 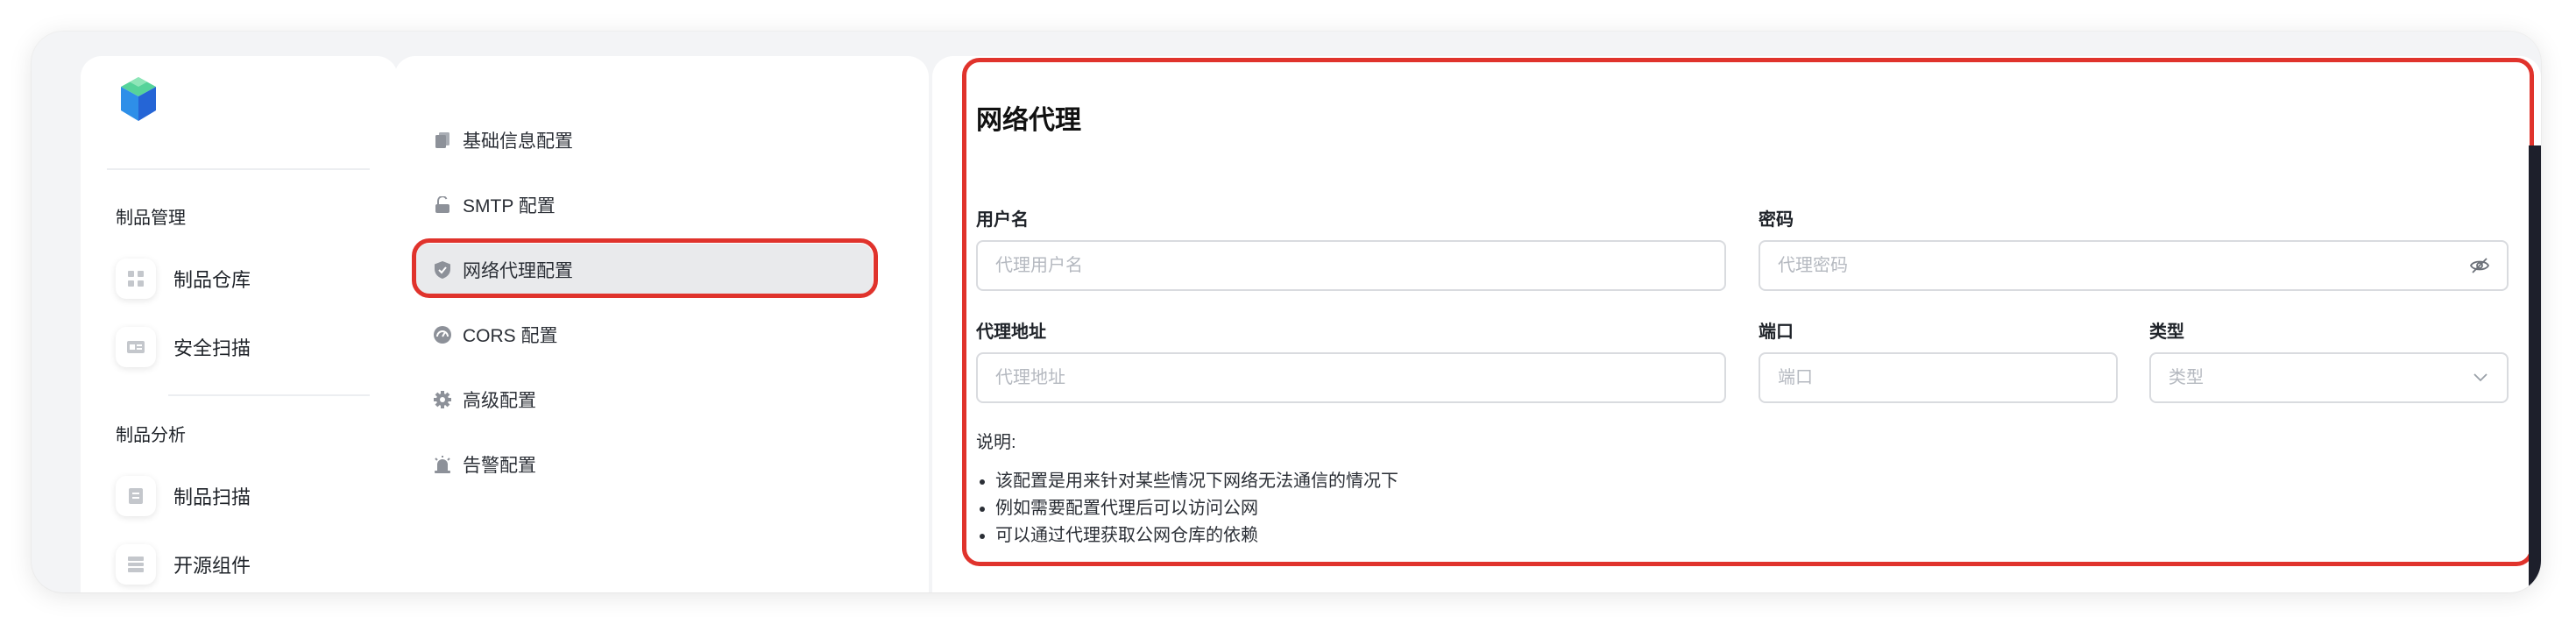 I want to click on port-input, so click(x=1938, y=377).